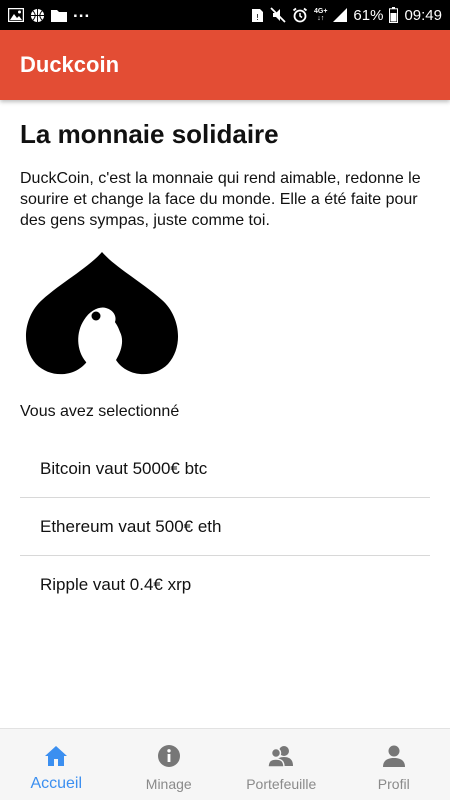 The image size is (450, 800). I want to click on nav-item-accueil: Accueil, so click(56, 764).